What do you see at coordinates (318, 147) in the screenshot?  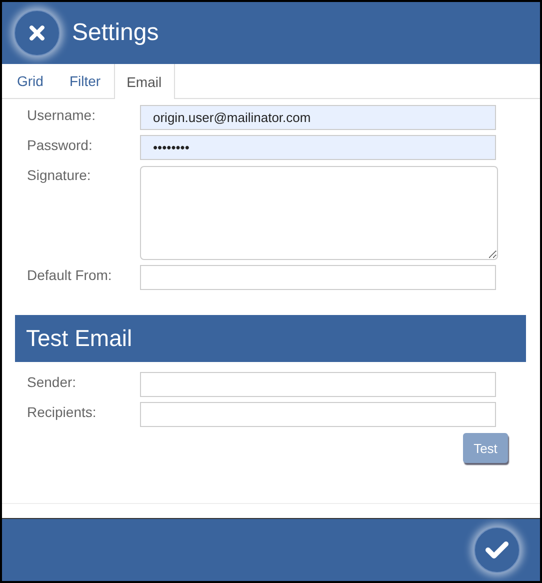 I see `input-field: ••••••••` at bounding box center [318, 147].